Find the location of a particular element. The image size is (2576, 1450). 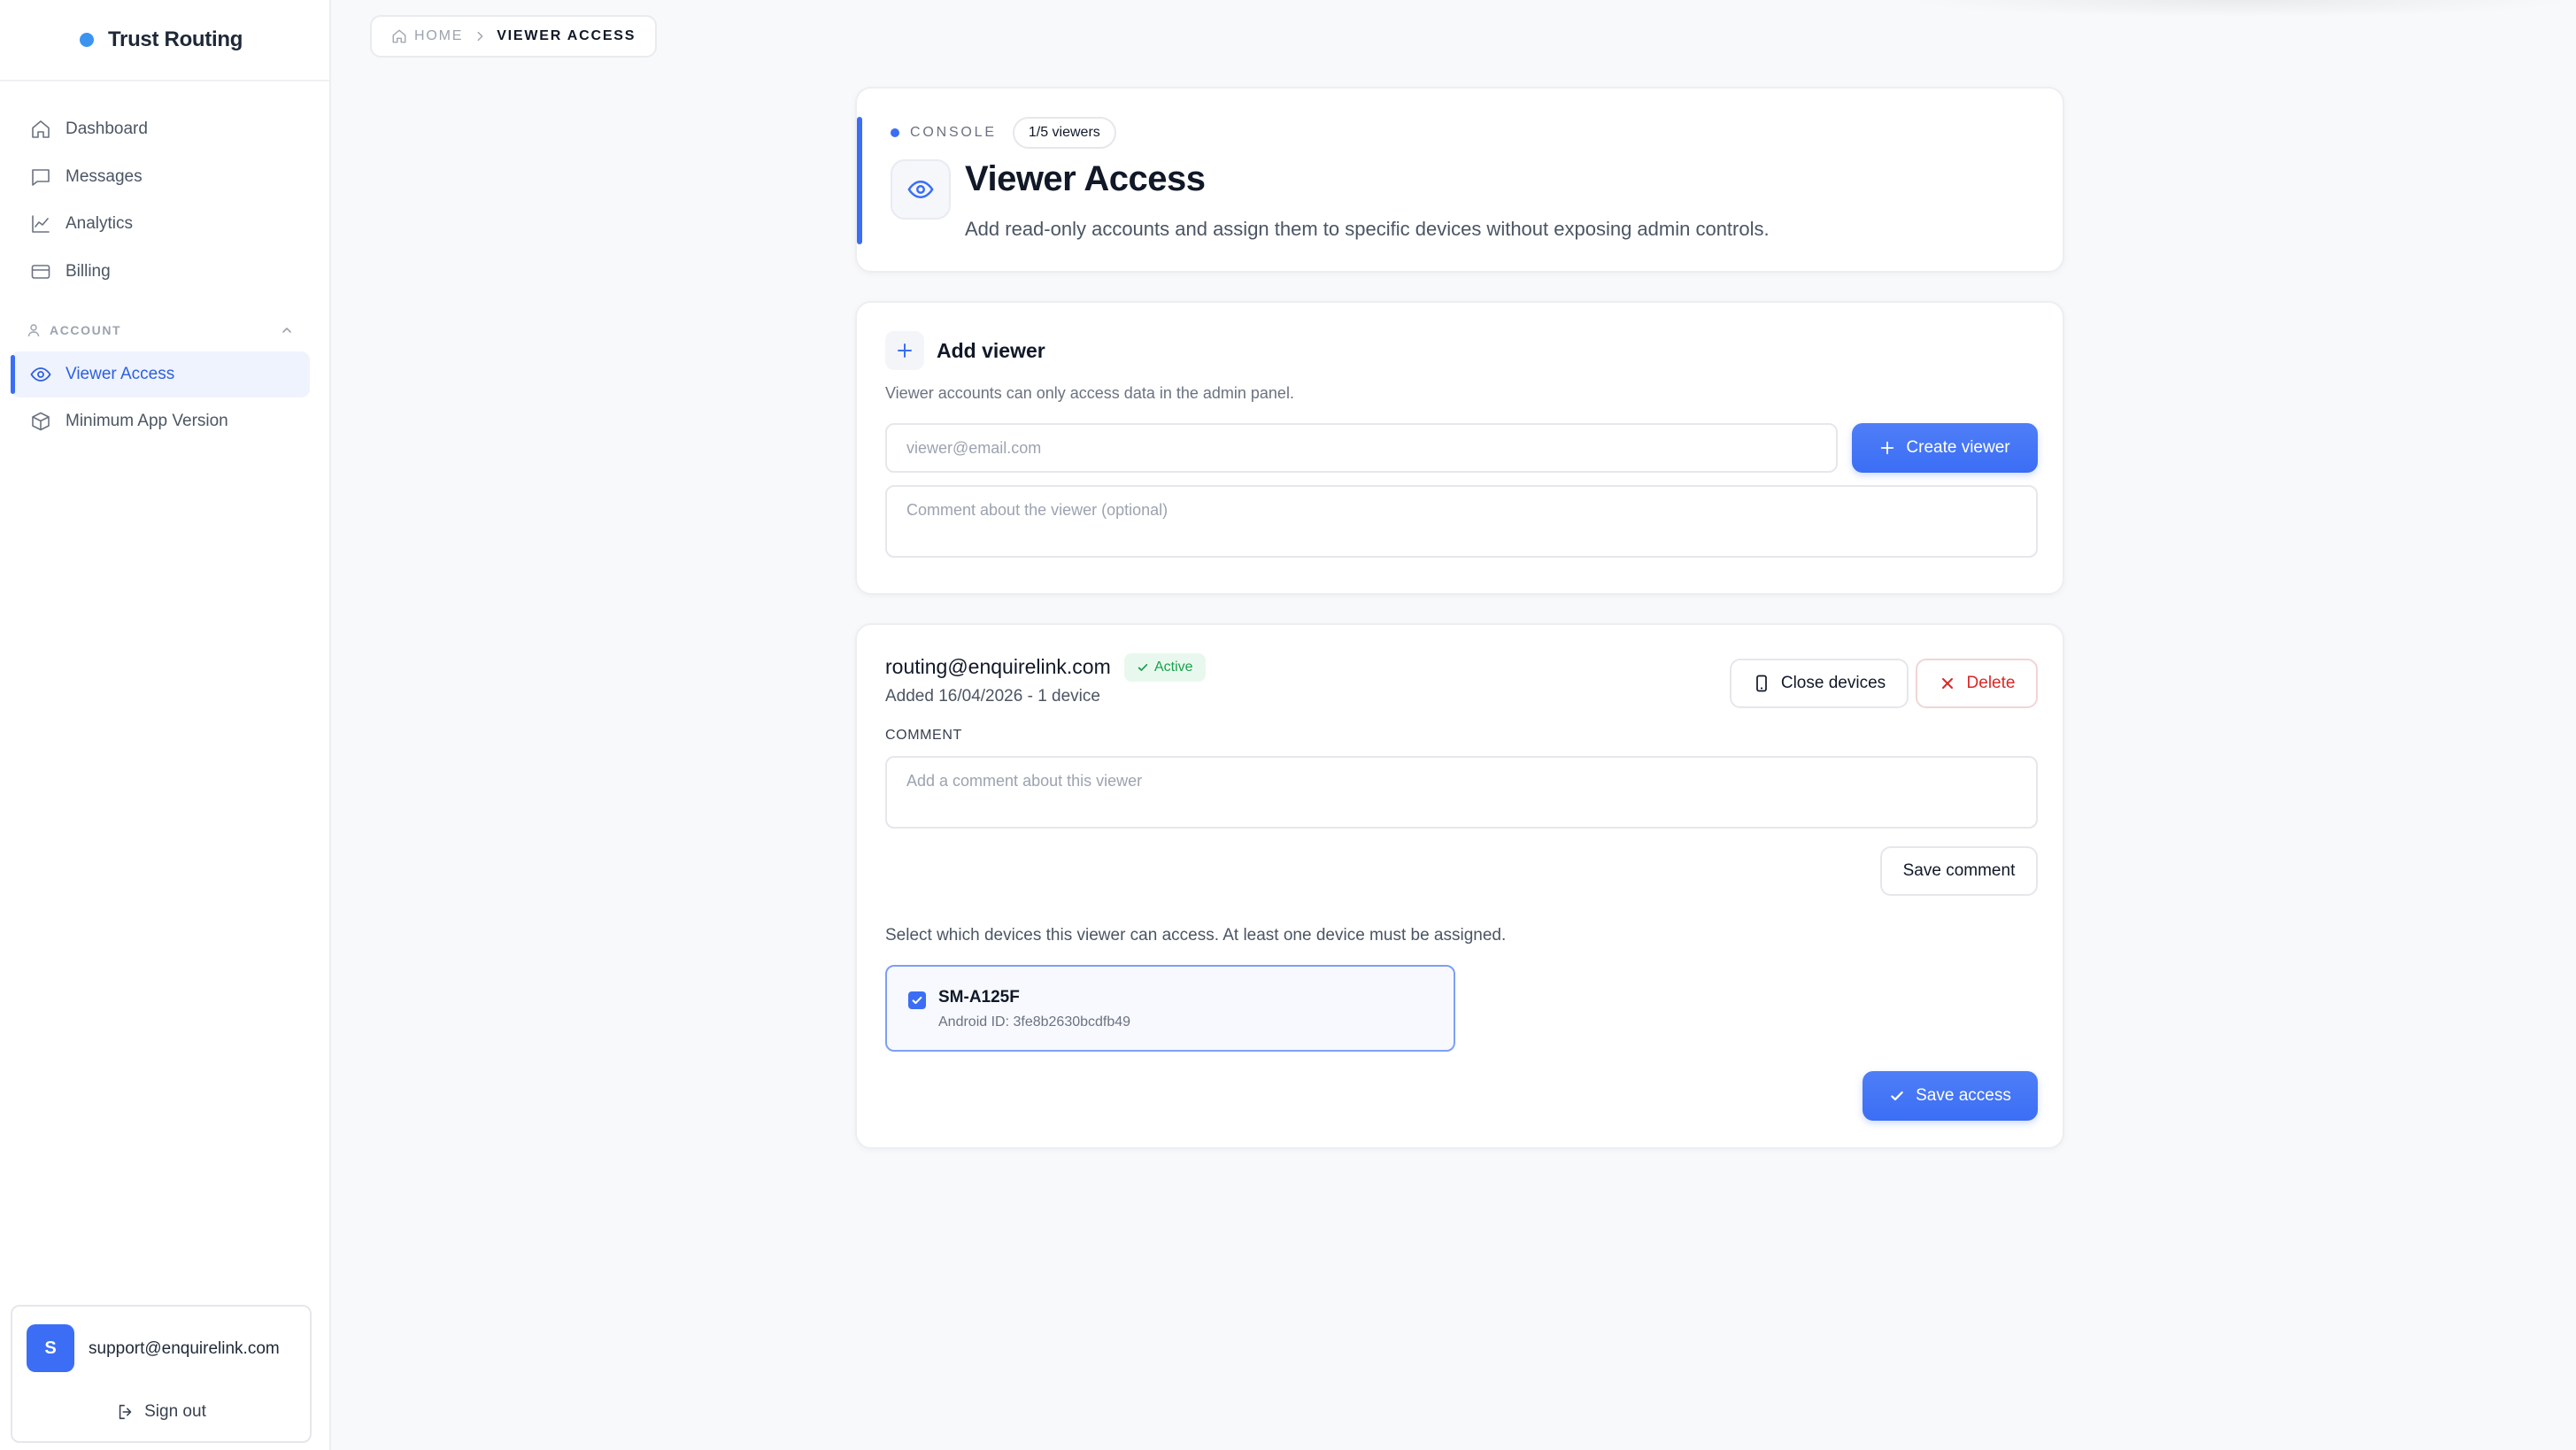

sidebar-item-billing: Billing is located at coordinates (160, 272).